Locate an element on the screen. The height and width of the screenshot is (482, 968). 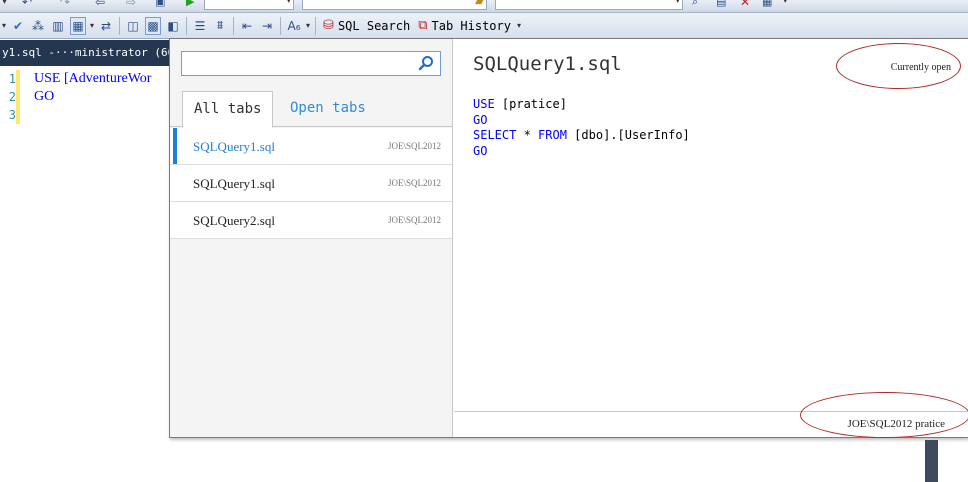
sql-search-button: ⛁ SQL Search is located at coordinates (366, 26).